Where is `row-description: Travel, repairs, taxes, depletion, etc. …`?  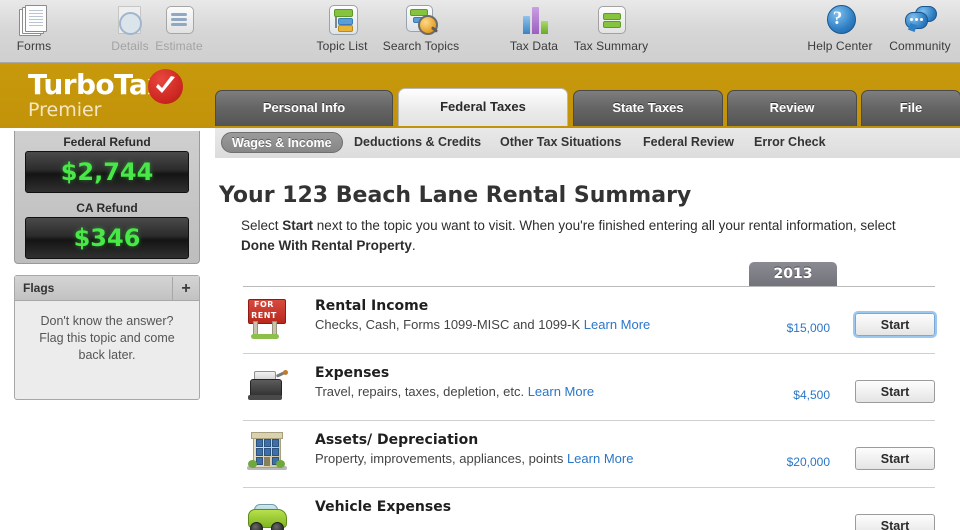 row-description: Travel, repairs, taxes, depletion, etc. … is located at coordinates (550, 391).